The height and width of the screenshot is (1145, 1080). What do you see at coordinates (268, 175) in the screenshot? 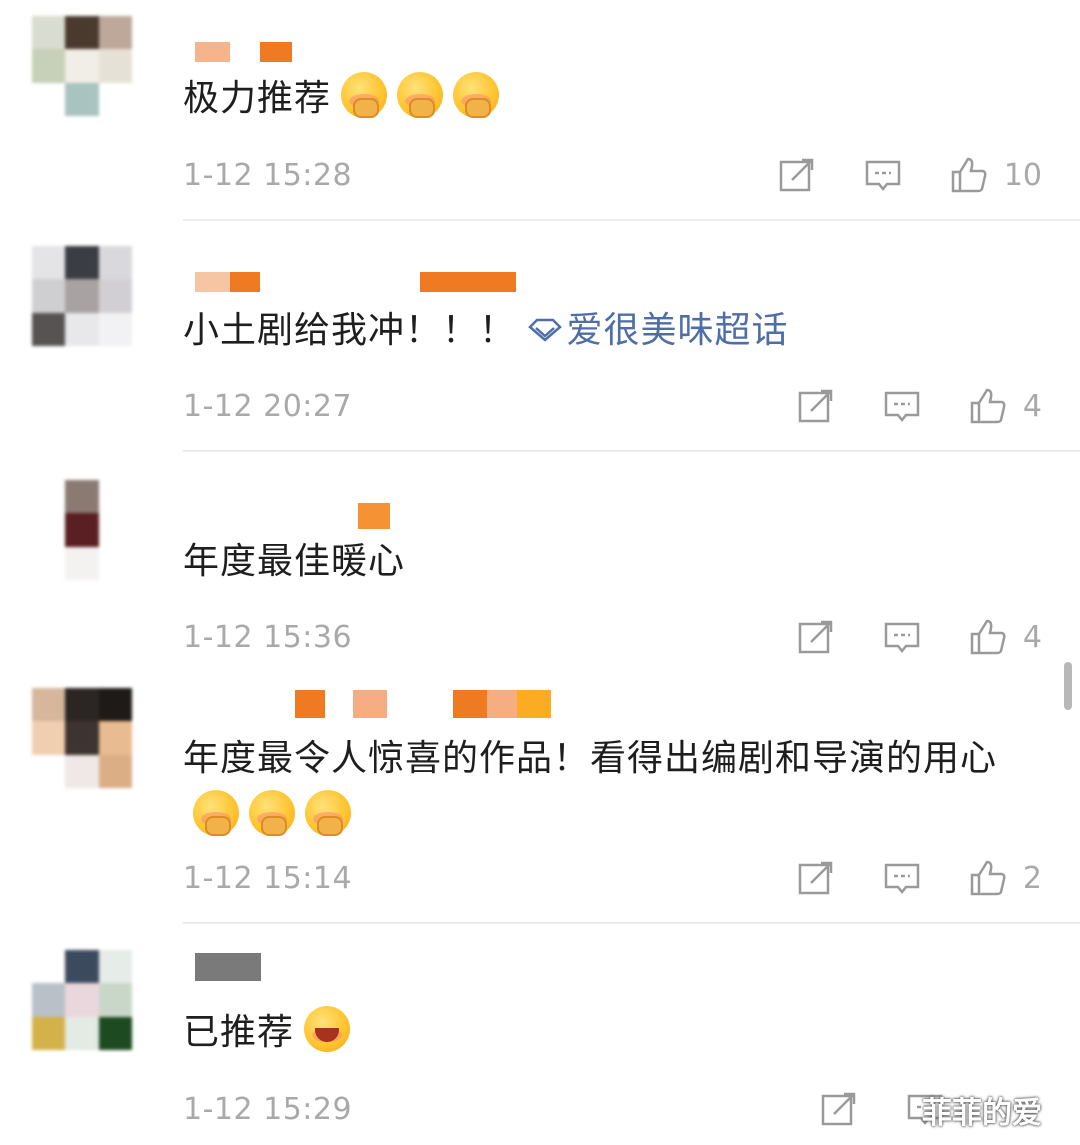
I see `comment-time: 1-12 15:28` at bounding box center [268, 175].